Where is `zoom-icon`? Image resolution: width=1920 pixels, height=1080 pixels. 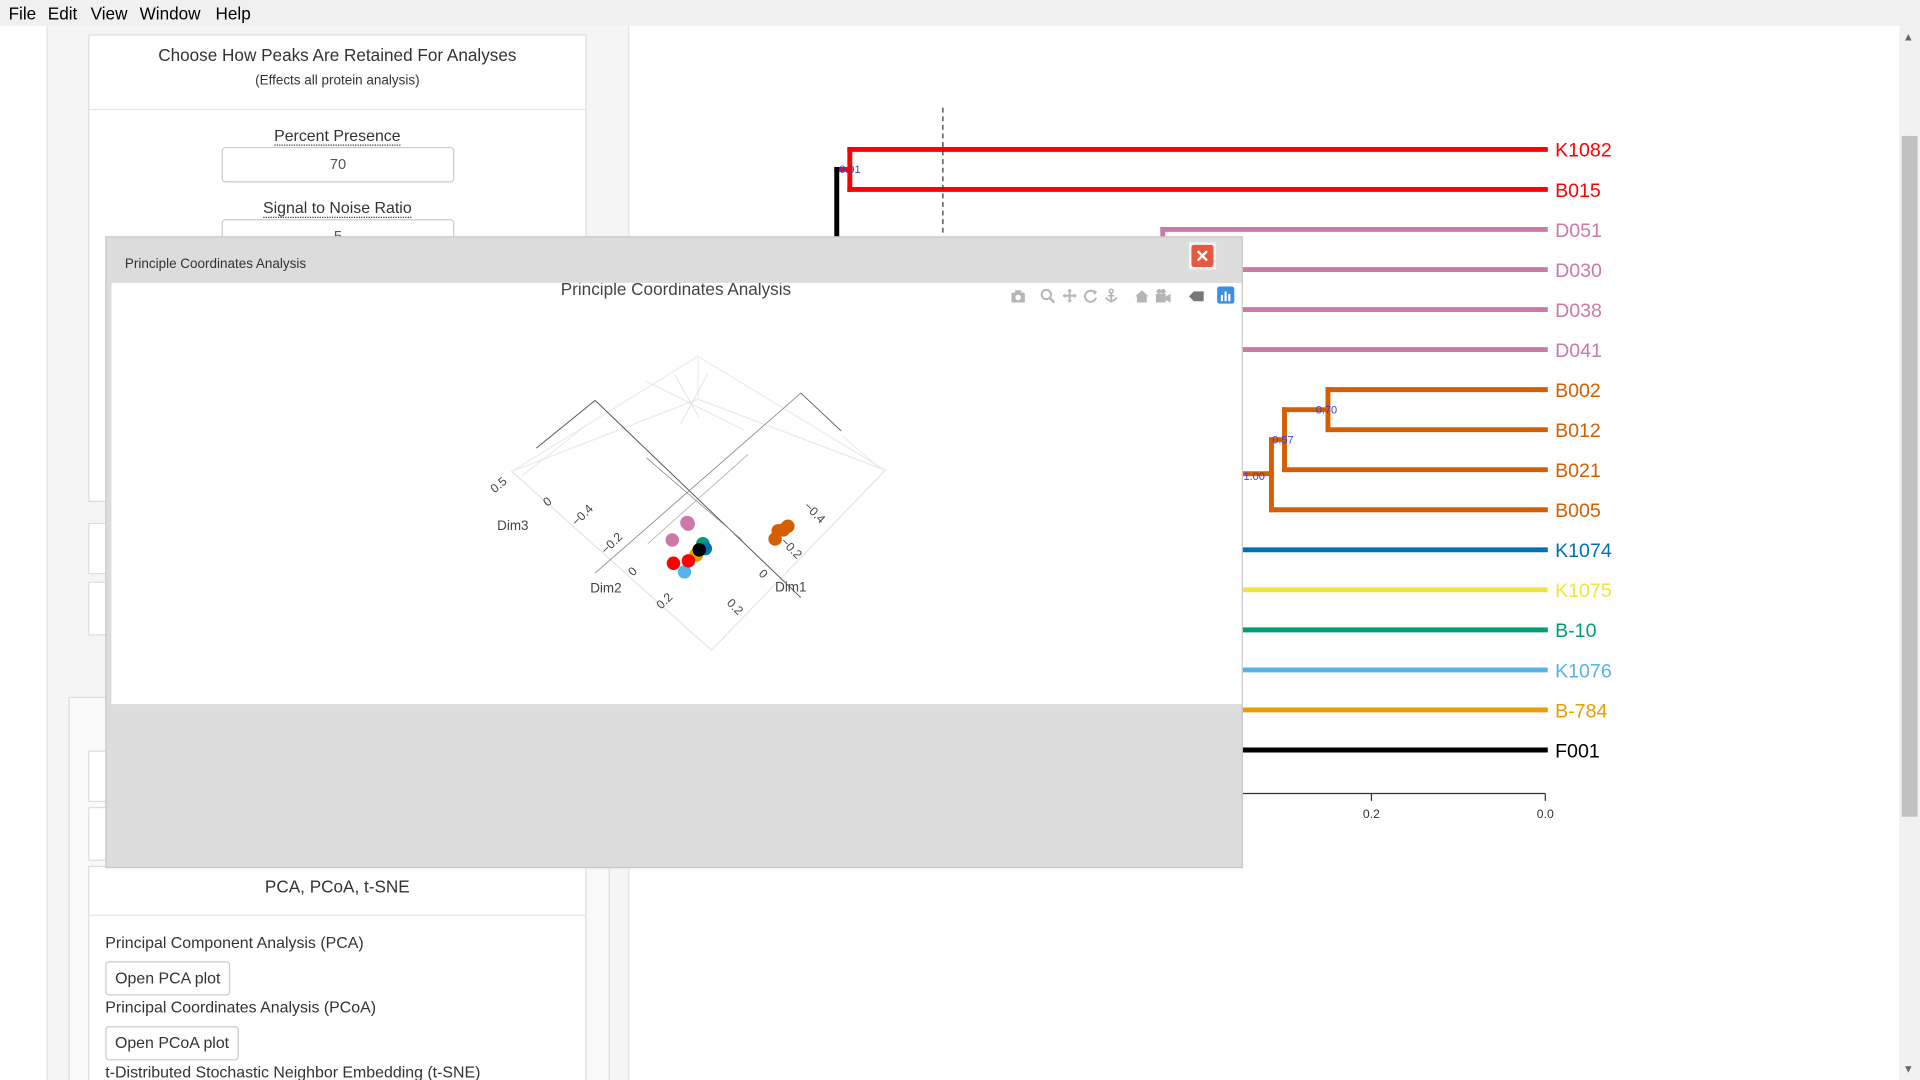
zoom-icon is located at coordinates (1048, 296).